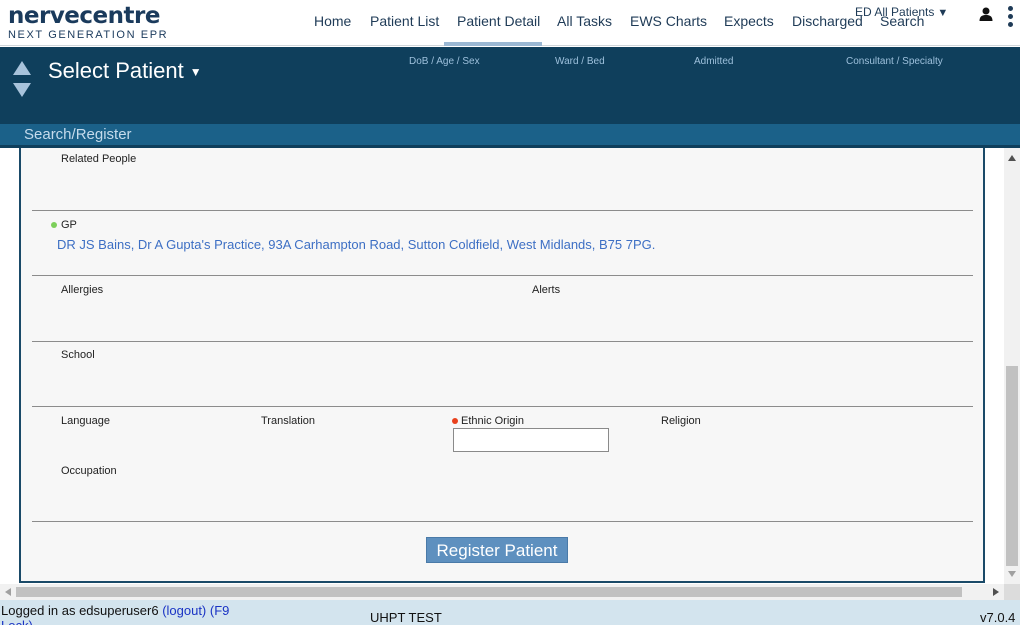 This screenshot has height=625, width=1020. Describe the element at coordinates (492, 421) in the screenshot. I see `ethnic-origin-label: Ethnic Origin` at that location.